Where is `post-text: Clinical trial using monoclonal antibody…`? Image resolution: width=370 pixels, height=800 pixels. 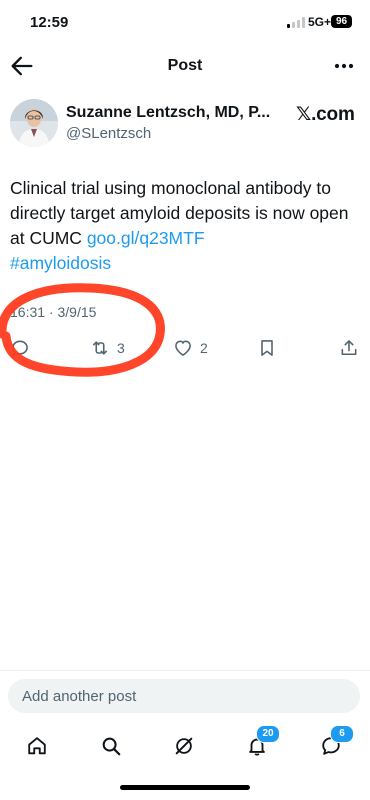 post-text: Clinical trial using monoclonal antibody… is located at coordinates (185, 226).